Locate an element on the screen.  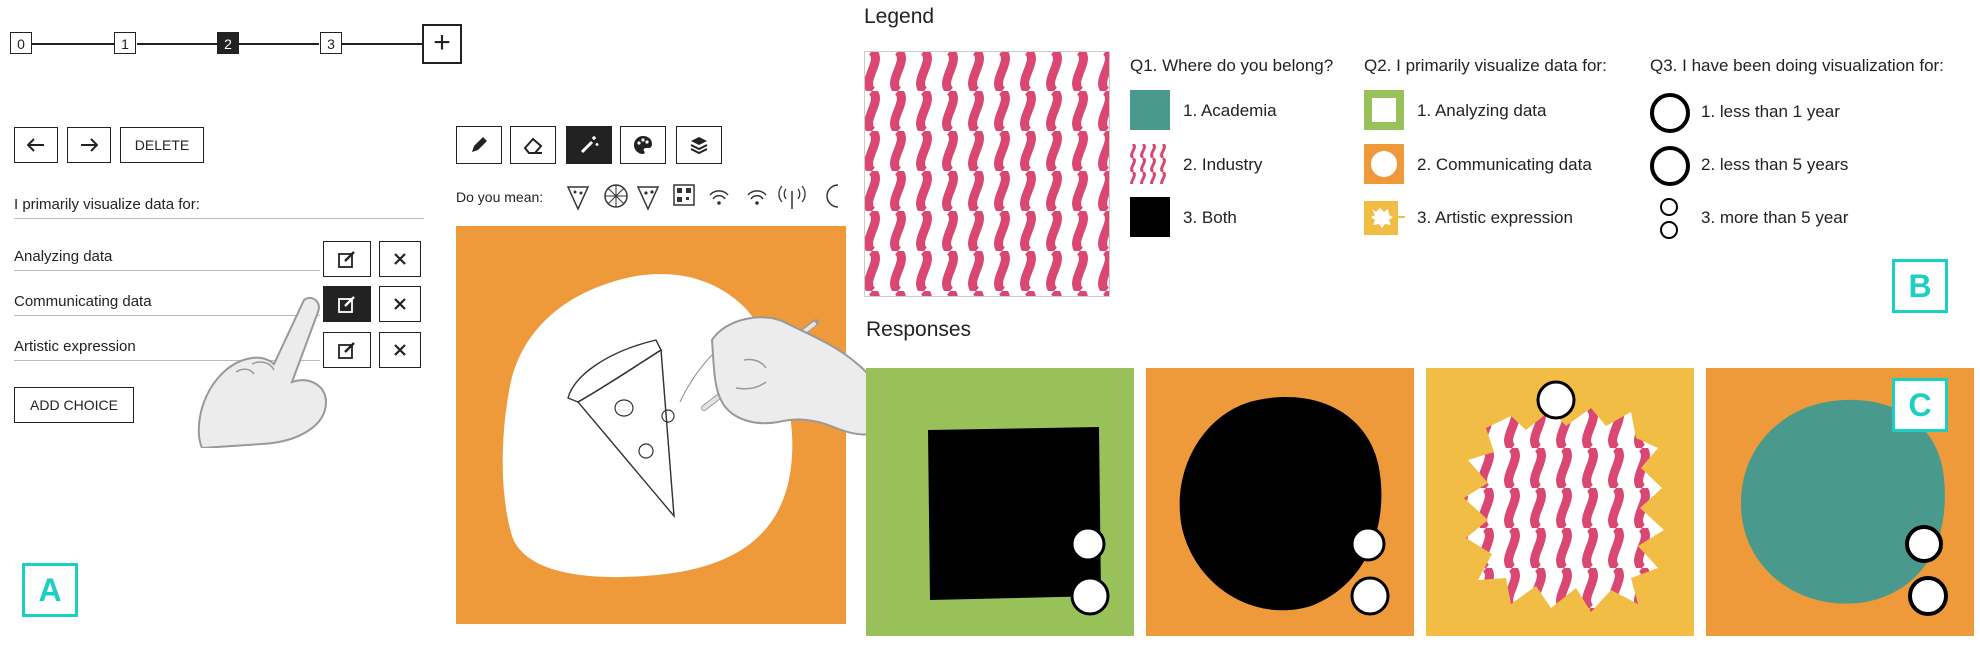
q2-option: 1. Analyzing data is located at coordinates (1482, 110).